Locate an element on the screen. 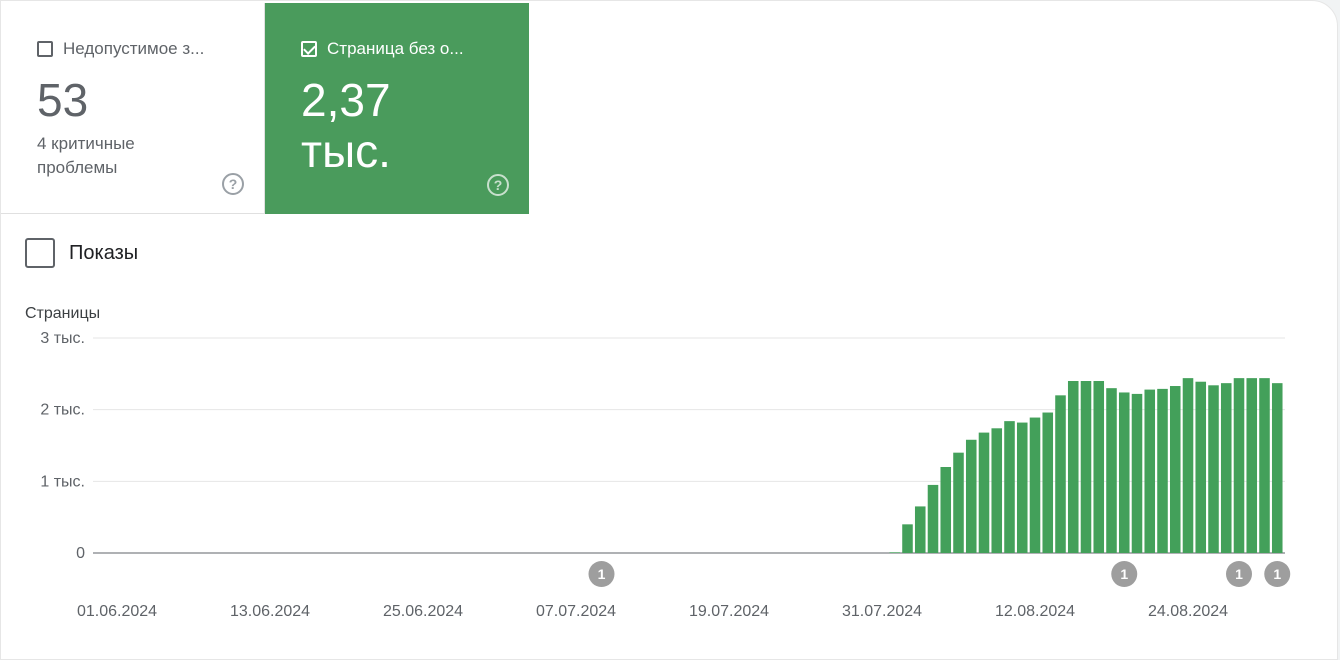 This screenshot has width=1340, height=660. y-axis-ticks: 0 1 тыс. 2 тыс. 3 тыс. is located at coordinates (62, 446).